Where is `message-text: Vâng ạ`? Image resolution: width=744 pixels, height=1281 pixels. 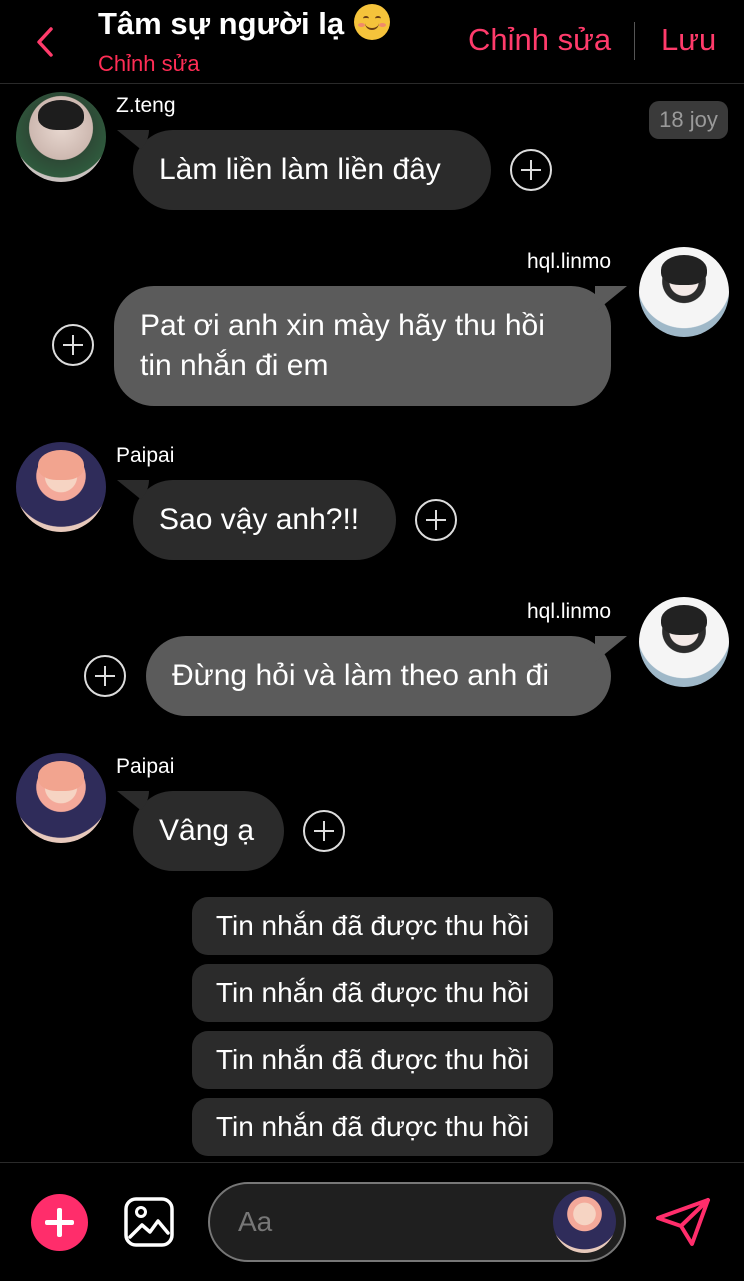
message-text: Vâng ạ is located at coordinates (207, 830).